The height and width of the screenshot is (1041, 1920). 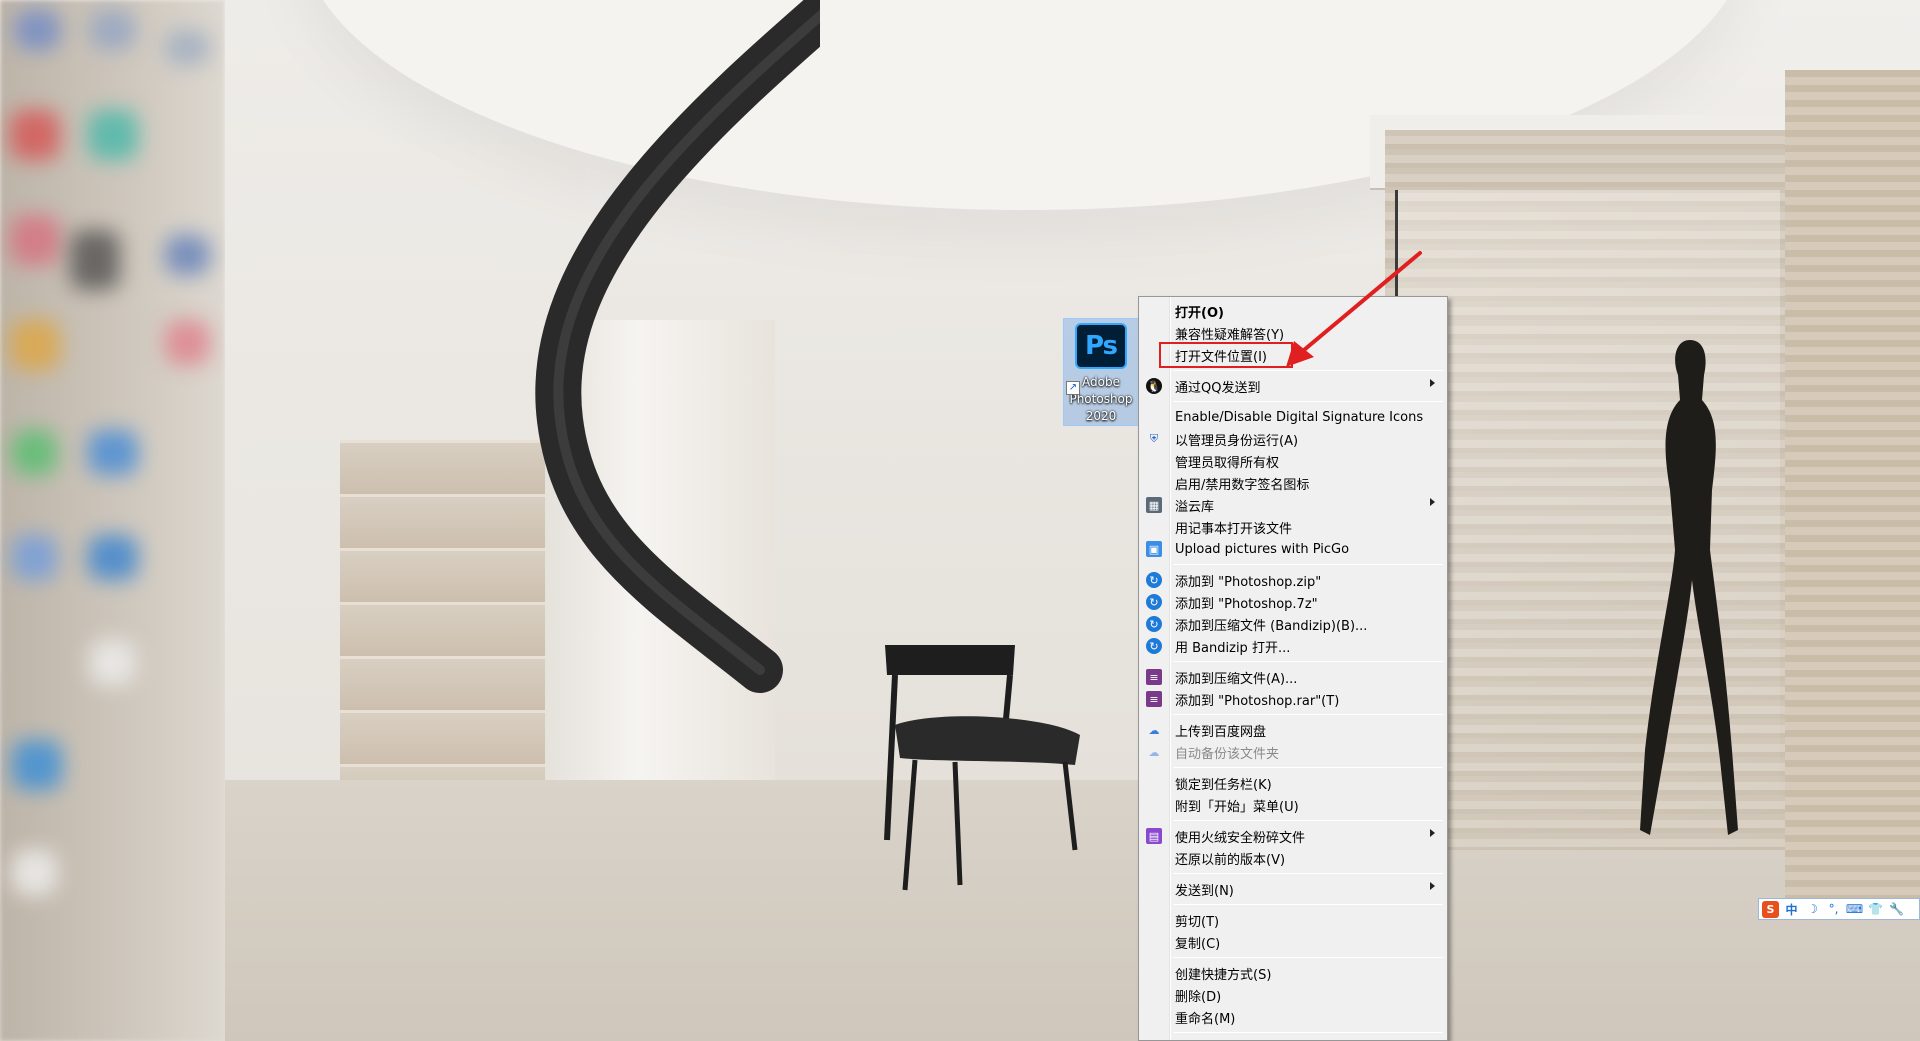 I want to click on menu-item: 附到「开始」菜单(U), so click(x=1293, y=805).